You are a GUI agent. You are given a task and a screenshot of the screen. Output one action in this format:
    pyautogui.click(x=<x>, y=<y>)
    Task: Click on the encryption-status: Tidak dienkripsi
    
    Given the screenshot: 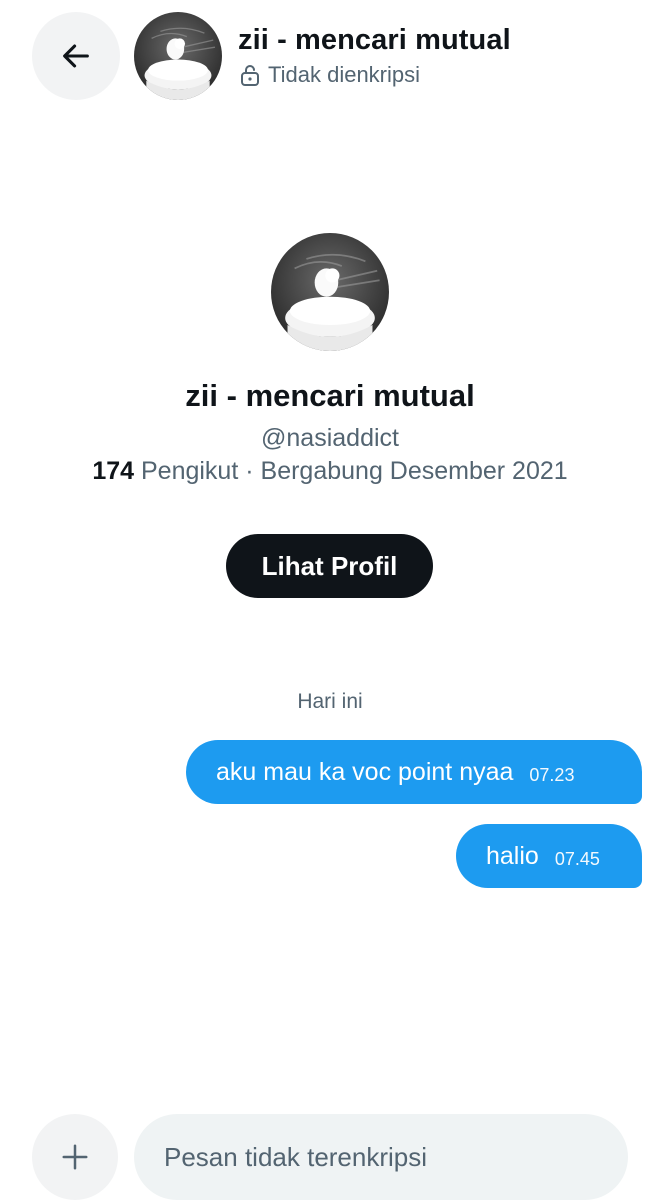 What is the action you would take?
    pyautogui.click(x=330, y=75)
    